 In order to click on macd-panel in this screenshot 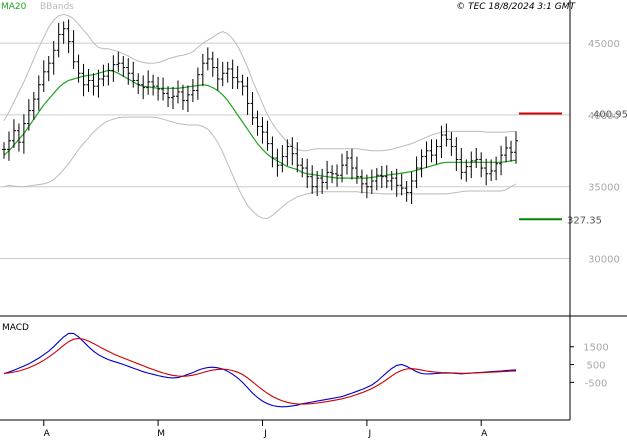, I will do `click(260, 370)`.